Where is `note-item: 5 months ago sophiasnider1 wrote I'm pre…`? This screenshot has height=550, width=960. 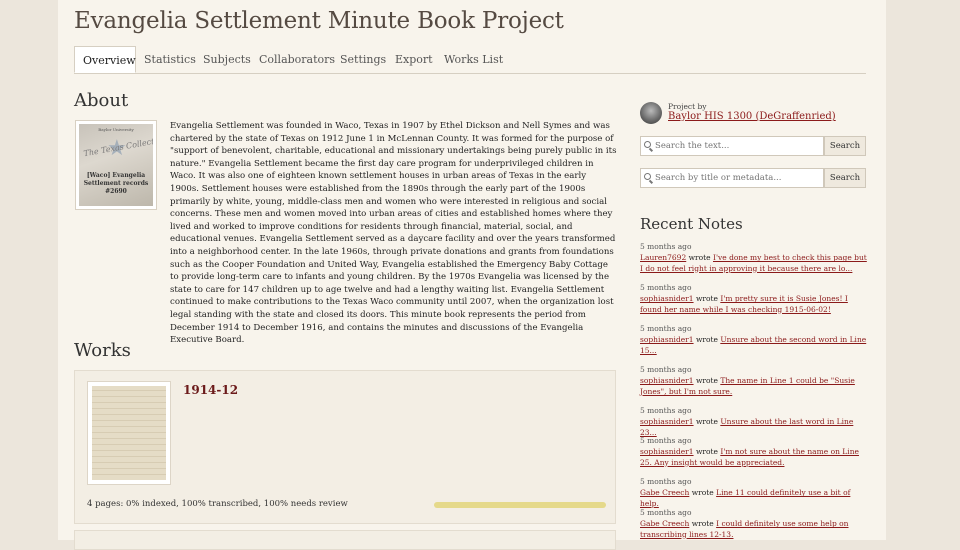
note-item: 5 months ago sophiasnider1 wrote I'm pre… is located at coordinates (755, 299).